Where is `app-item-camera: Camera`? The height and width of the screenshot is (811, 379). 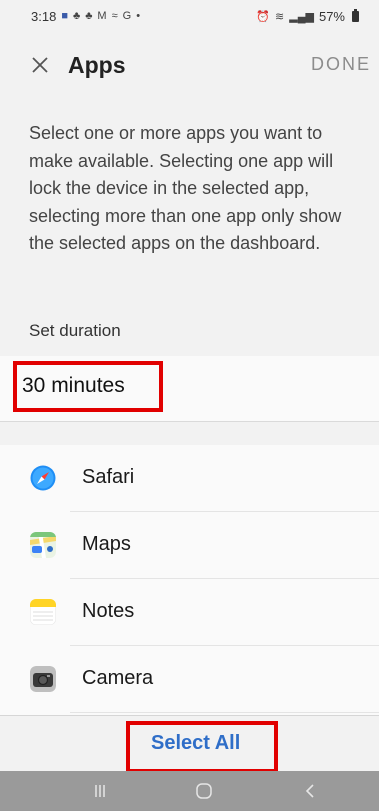
app-item-camera: Camera is located at coordinates (189, 679).